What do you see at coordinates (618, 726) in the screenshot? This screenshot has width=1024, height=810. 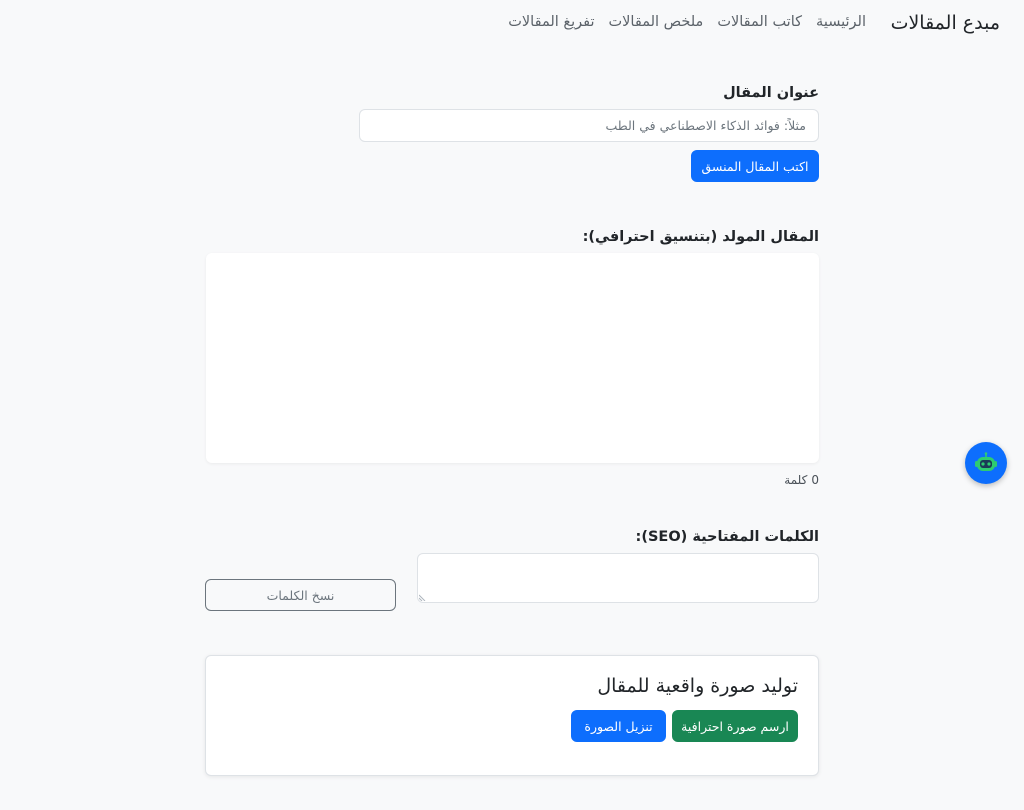 I see `download-image-button: تنزيل الصورة` at bounding box center [618, 726].